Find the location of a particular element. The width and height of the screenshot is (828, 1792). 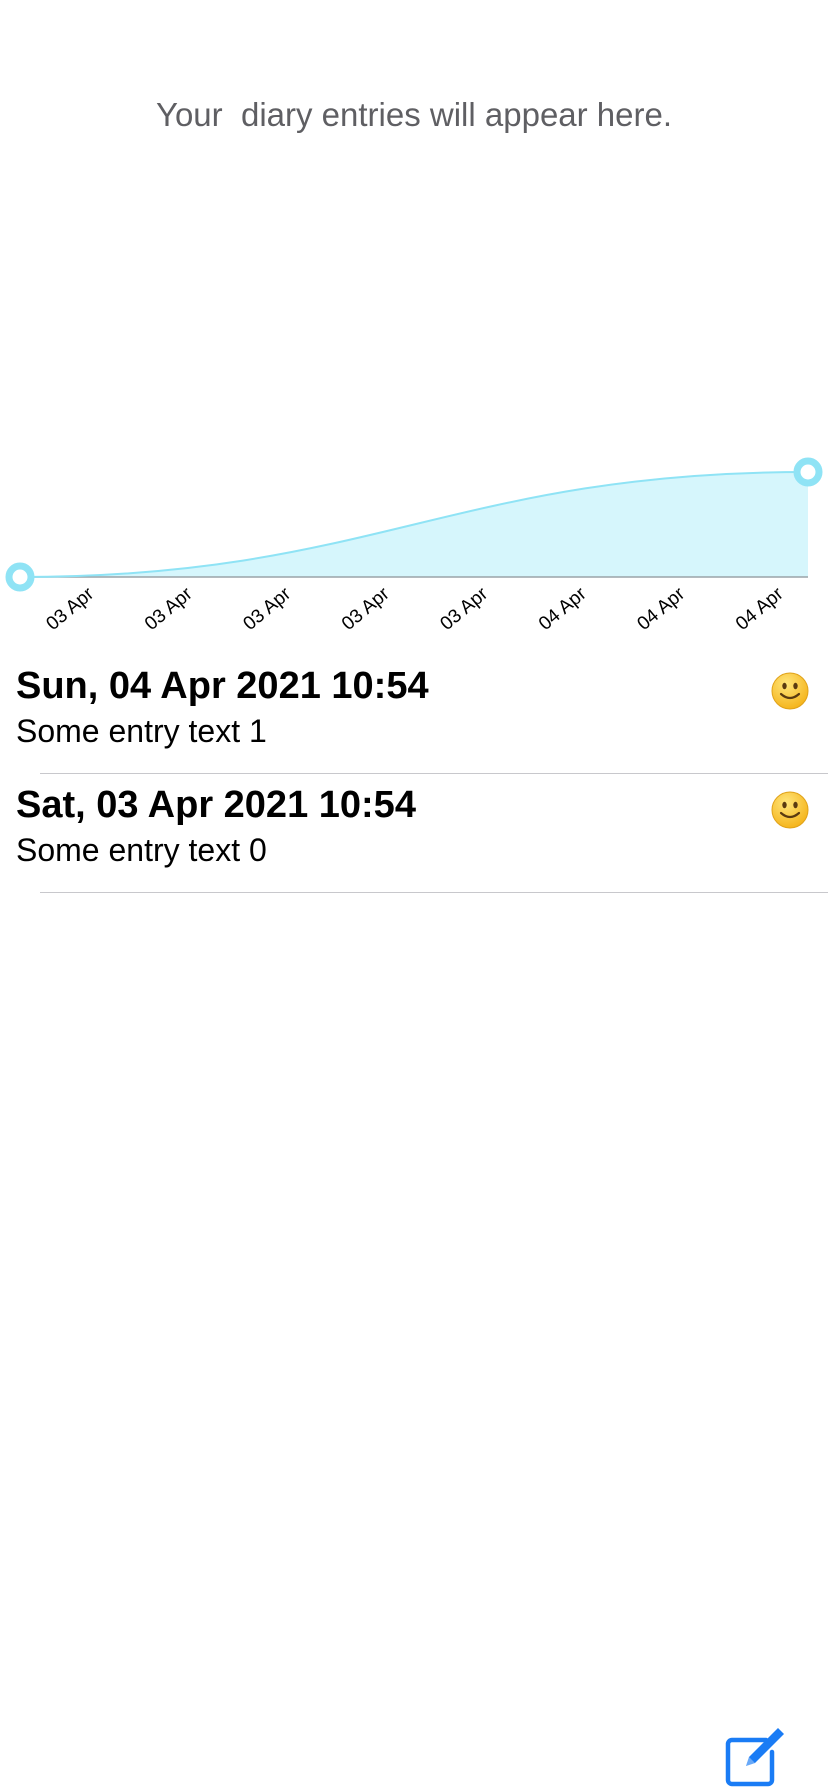

entry-text: Some entry text 1 is located at coordinates (141, 731).